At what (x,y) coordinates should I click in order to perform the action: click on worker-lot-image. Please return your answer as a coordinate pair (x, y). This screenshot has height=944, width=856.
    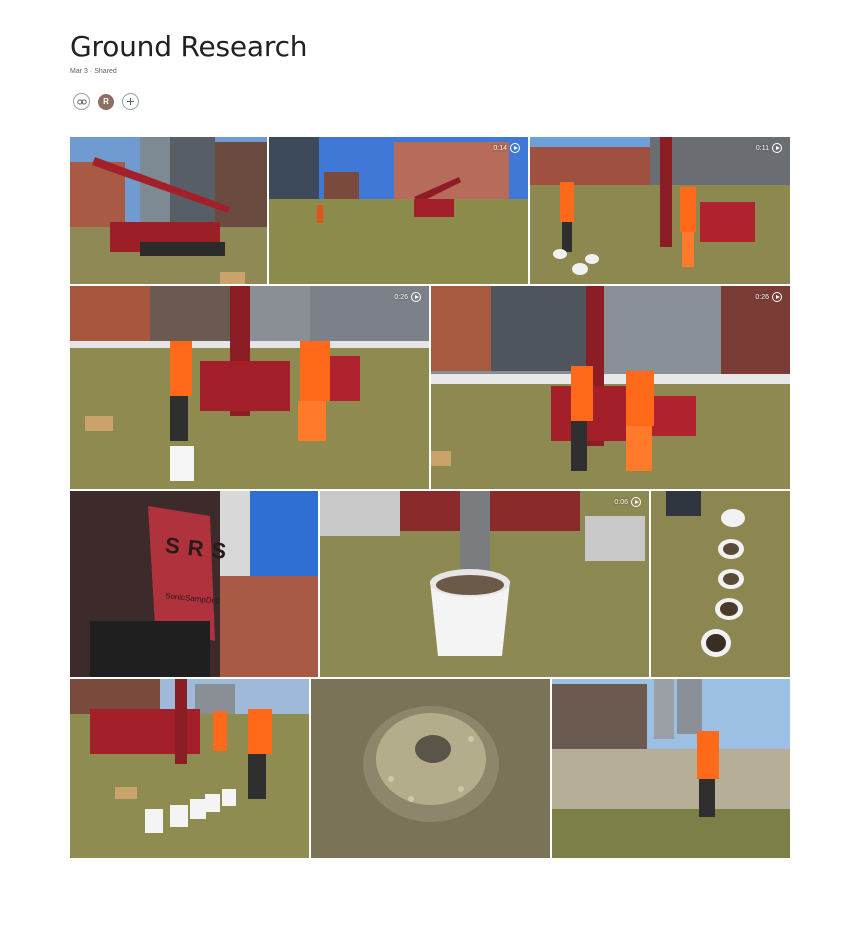
    Looking at the image, I should click on (671, 768).